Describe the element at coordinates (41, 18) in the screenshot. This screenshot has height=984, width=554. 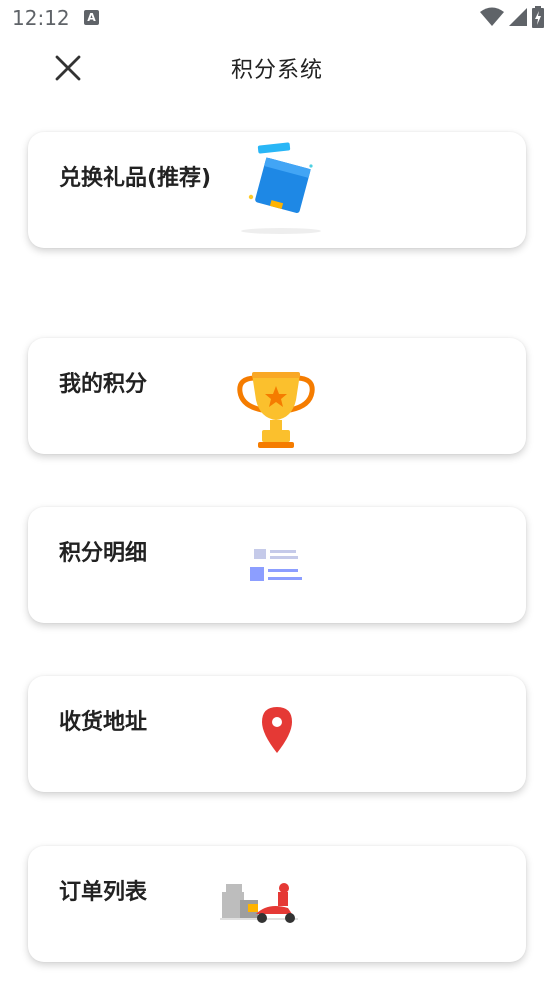
I see `status-time: 12:12` at that location.